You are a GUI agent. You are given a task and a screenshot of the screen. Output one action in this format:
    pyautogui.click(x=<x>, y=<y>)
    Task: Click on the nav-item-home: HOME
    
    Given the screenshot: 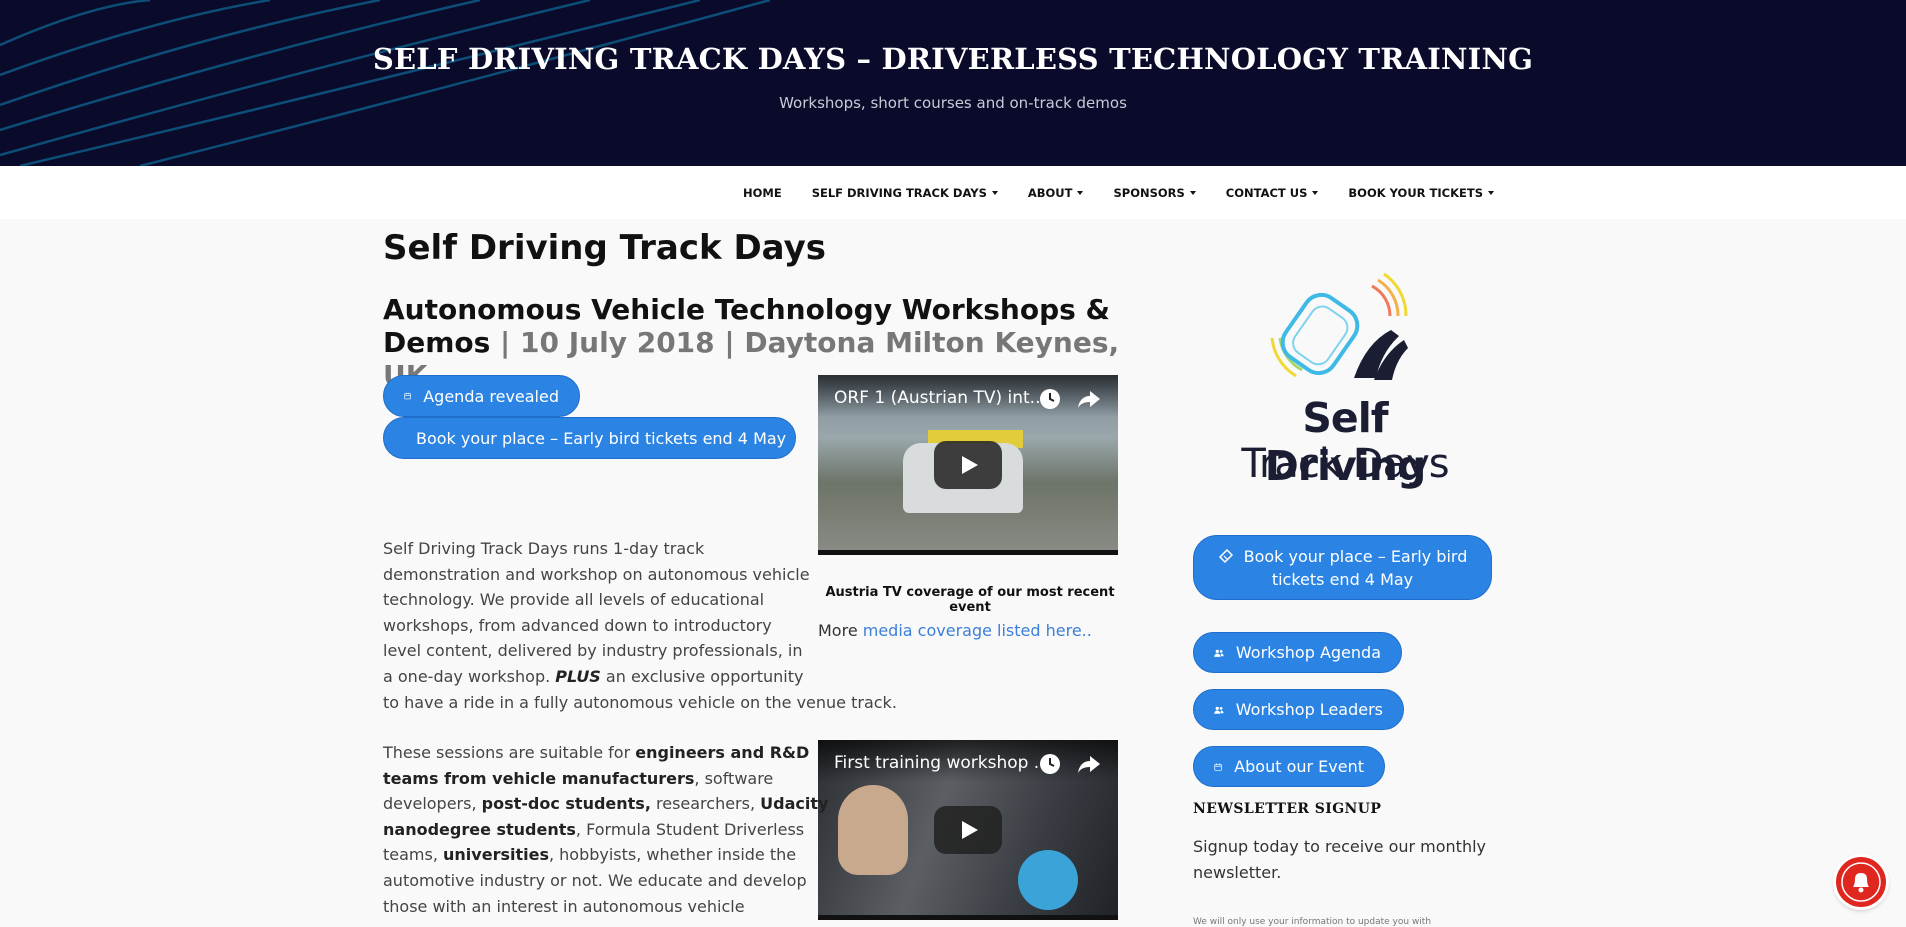 What is the action you would take?
    pyautogui.click(x=762, y=193)
    